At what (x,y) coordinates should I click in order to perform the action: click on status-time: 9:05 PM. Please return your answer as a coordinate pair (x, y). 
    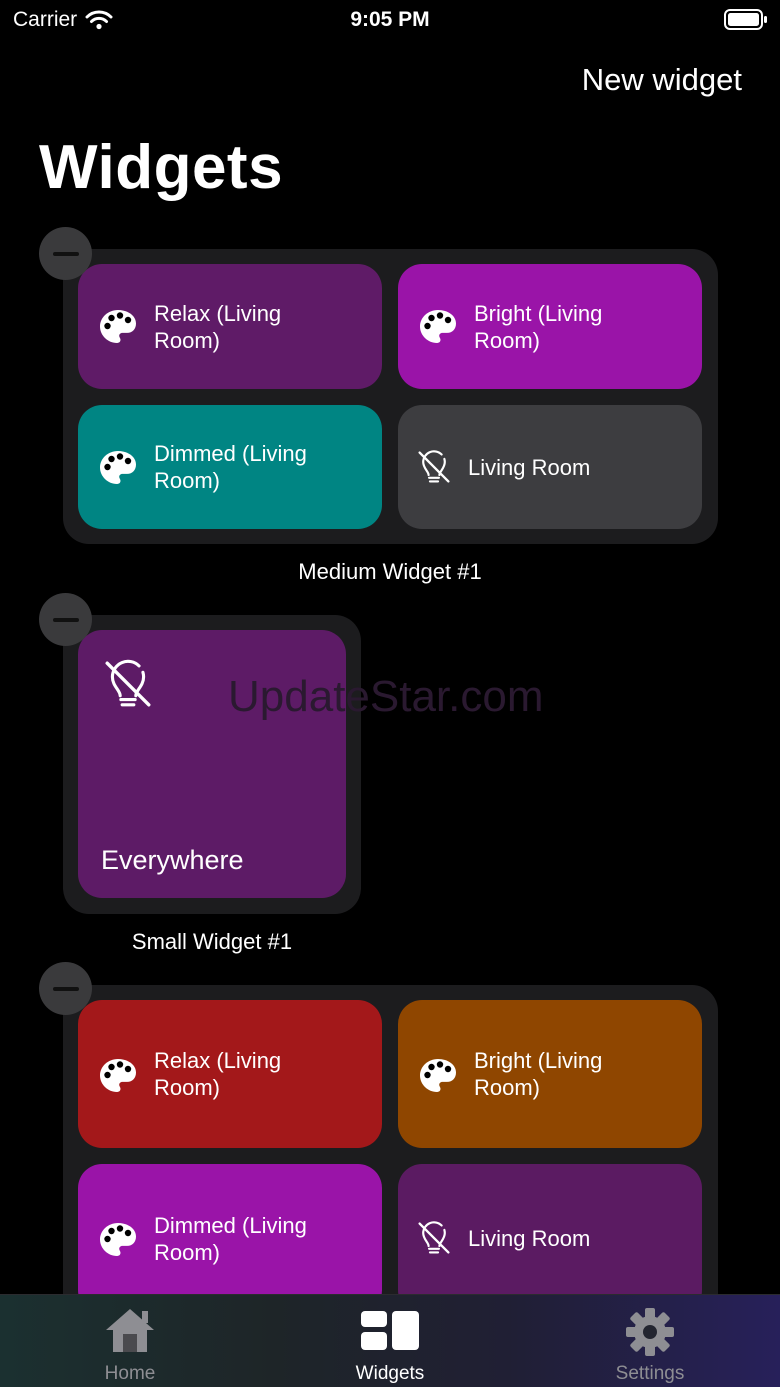
    Looking at the image, I should click on (390, 19).